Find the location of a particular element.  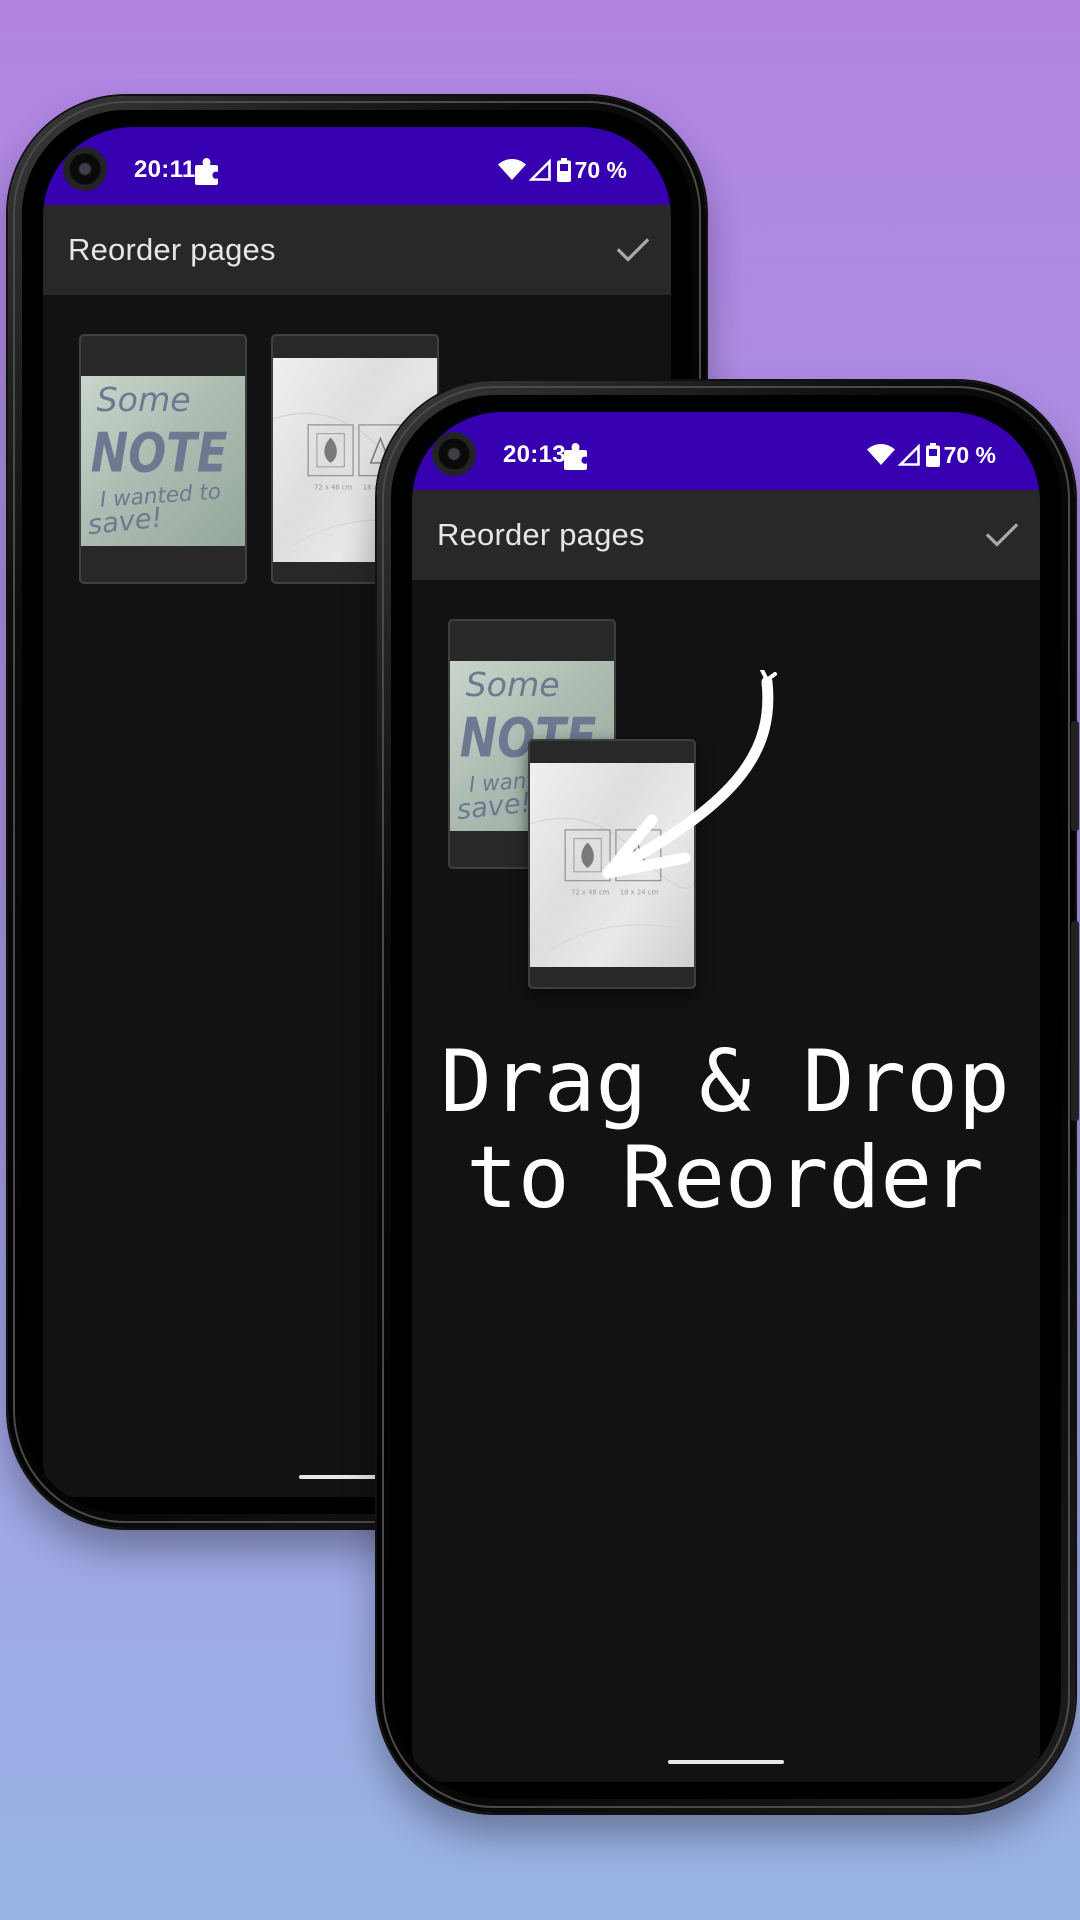

volume-button is located at coordinates (1075, 1021).